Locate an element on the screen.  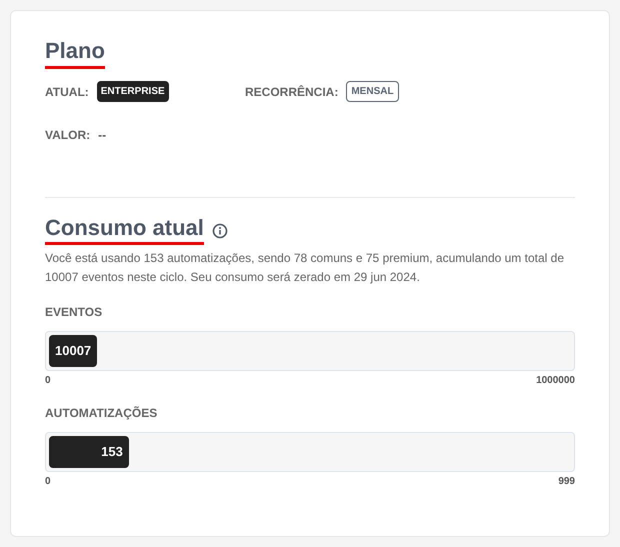
scale-max: 999 is located at coordinates (566, 482).